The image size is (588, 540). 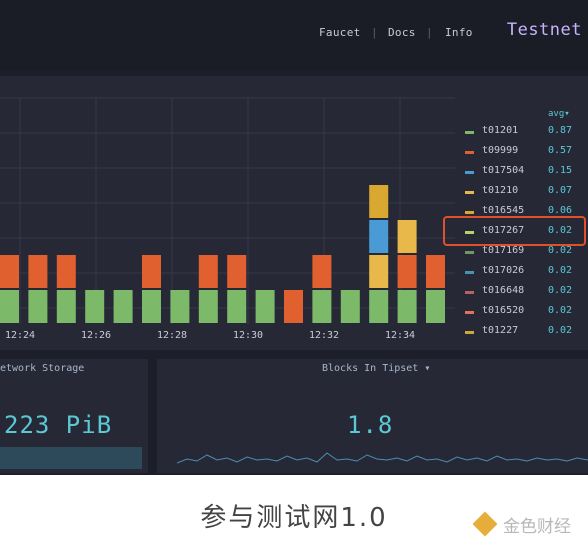 What do you see at coordinates (500, 130) in the screenshot?
I see `legend-name: t01201` at bounding box center [500, 130].